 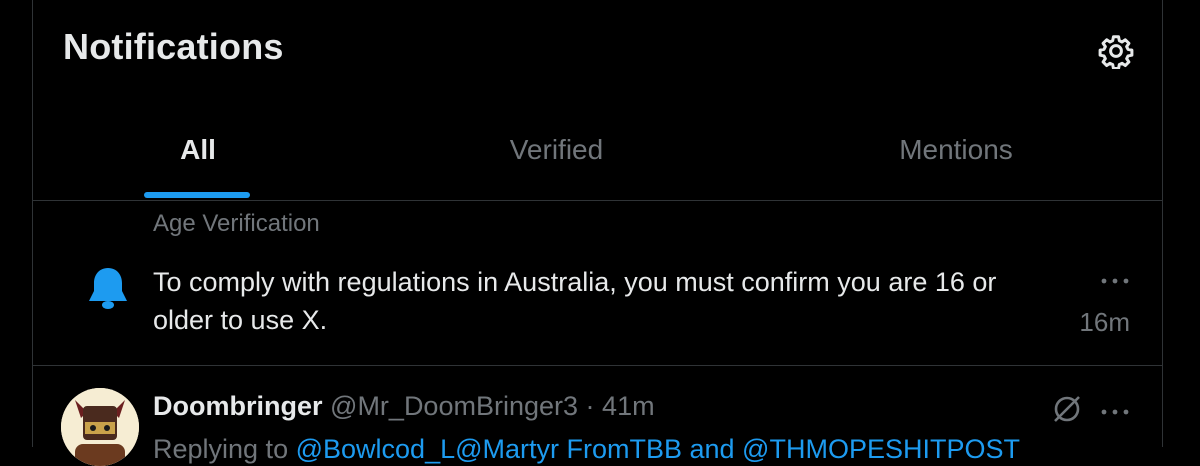 What do you see at coordinates (454, 406) in the screenshot?
I see `tweet-author-handle: @Mr_DoomBringer3` at bounding box center [454, 406].